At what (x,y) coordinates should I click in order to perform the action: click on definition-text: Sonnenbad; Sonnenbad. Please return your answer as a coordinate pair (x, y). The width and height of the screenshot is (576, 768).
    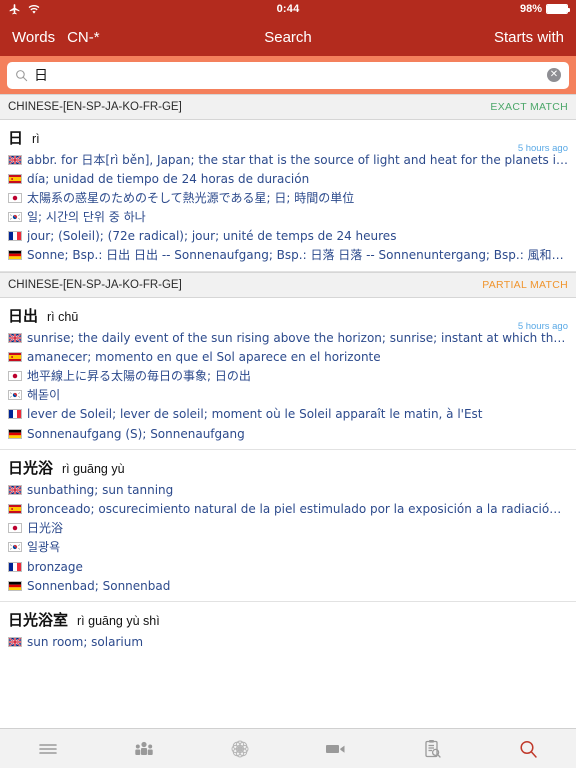
    Looking at the image, I should click on (99, 585).